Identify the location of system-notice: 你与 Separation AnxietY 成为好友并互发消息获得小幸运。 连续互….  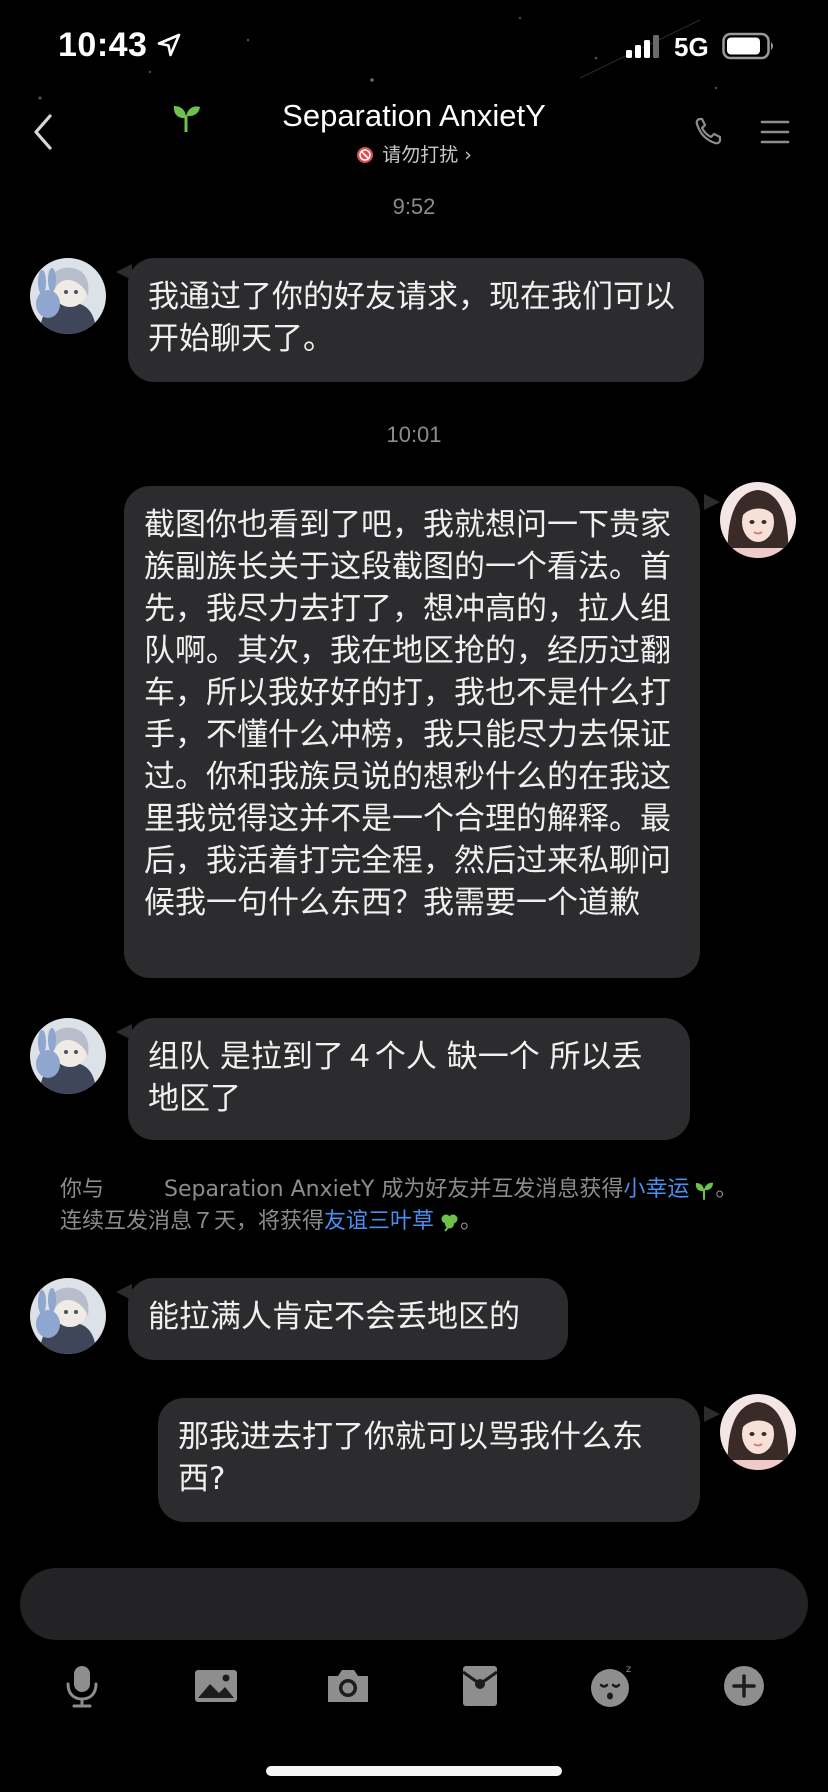
(420, 1206).